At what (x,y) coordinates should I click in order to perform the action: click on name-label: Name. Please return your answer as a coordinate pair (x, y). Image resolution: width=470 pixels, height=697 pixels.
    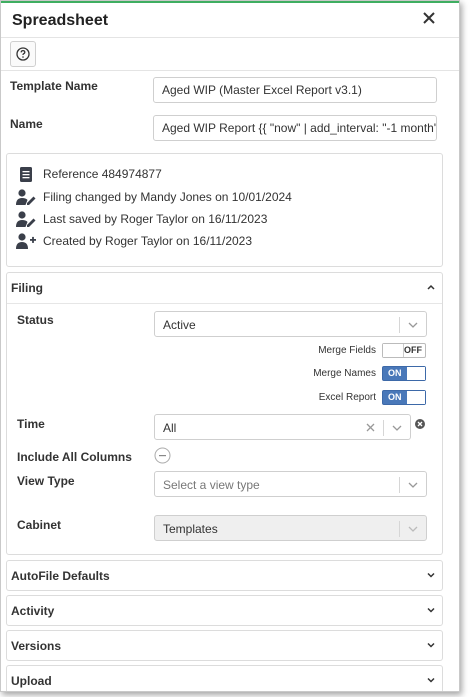
    Looking at the image, I should click on (26, 124).